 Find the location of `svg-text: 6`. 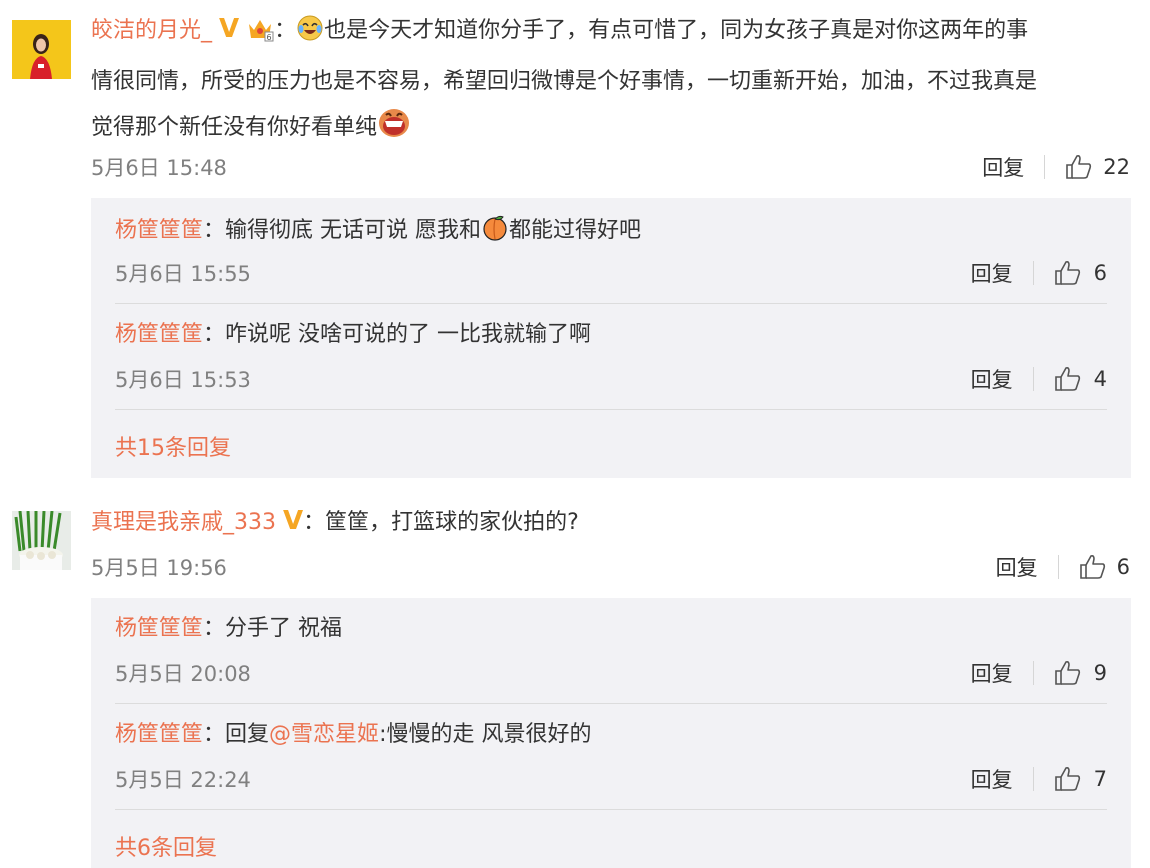

svg-text: 6 is located at coordinates (269, 37).